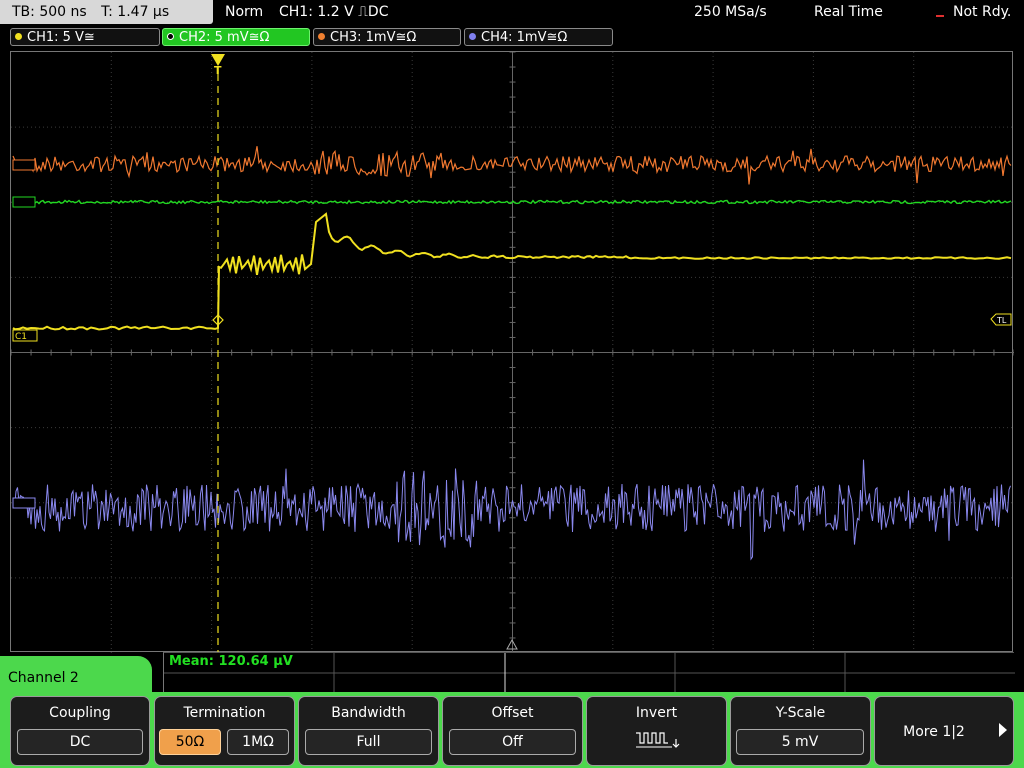 This screenshot has width=1024, height=768. Describe the element at coordinates (848, 12) in the screenshot. I see `acquisition-mode: Real Time` at that location.